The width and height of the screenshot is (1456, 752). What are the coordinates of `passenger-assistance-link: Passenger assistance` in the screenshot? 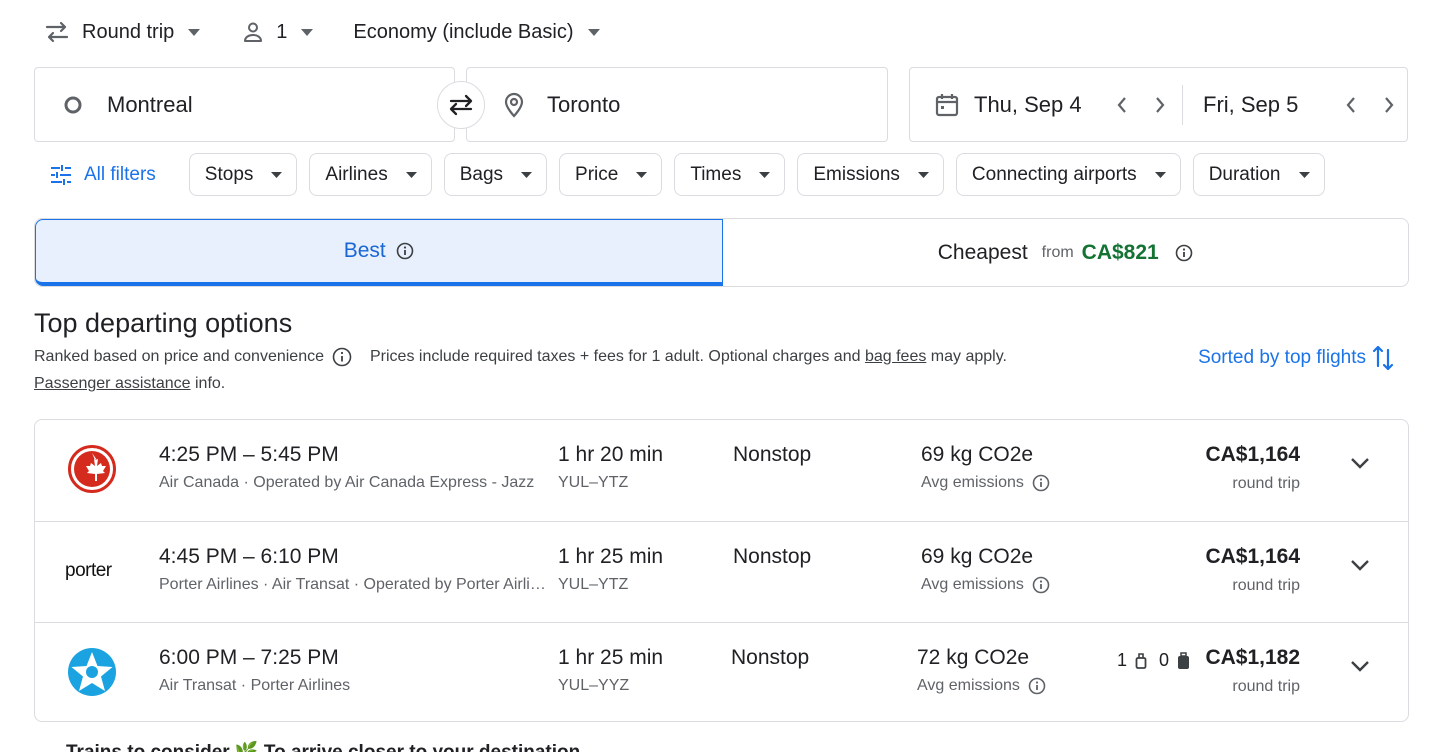 It's located at (112, 383).